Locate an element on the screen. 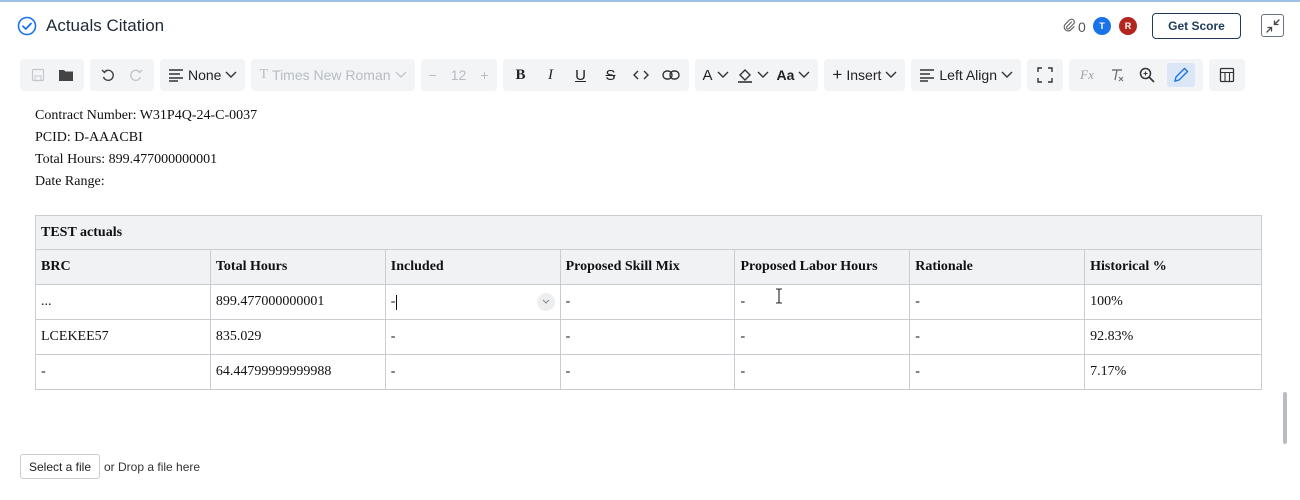  table-cell: 835.029 is located at coordinates (297, 337).